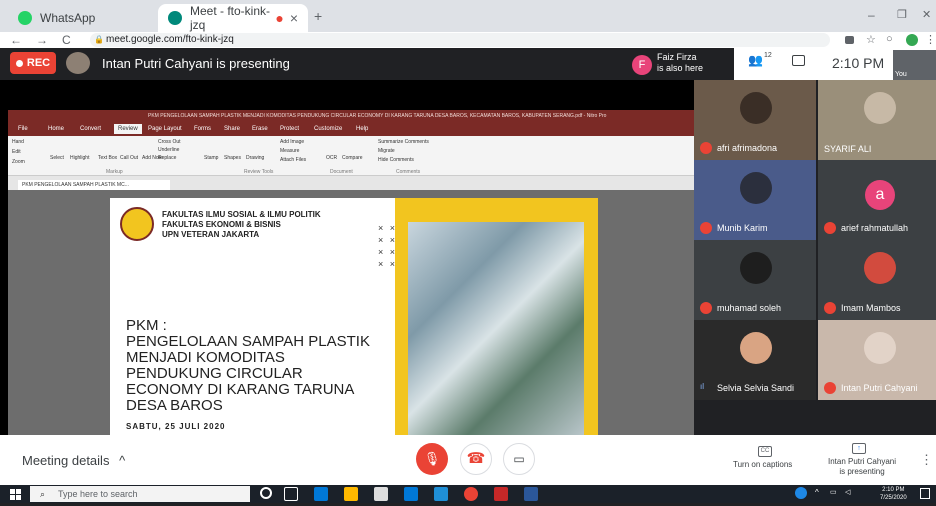 This screenshot has height=506, width=936. What do you see at coordinates (476, 459) in the screenshot?
I see `leave-call-button: ☎` at bounding box center [476, 459].